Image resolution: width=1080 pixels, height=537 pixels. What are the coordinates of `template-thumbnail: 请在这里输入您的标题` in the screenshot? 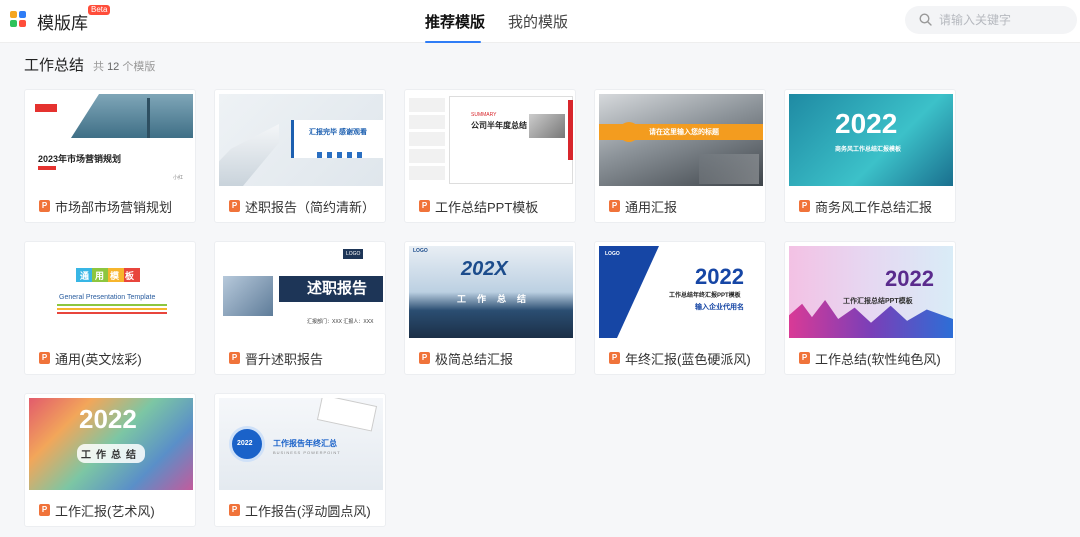 It's located at (681, 140).